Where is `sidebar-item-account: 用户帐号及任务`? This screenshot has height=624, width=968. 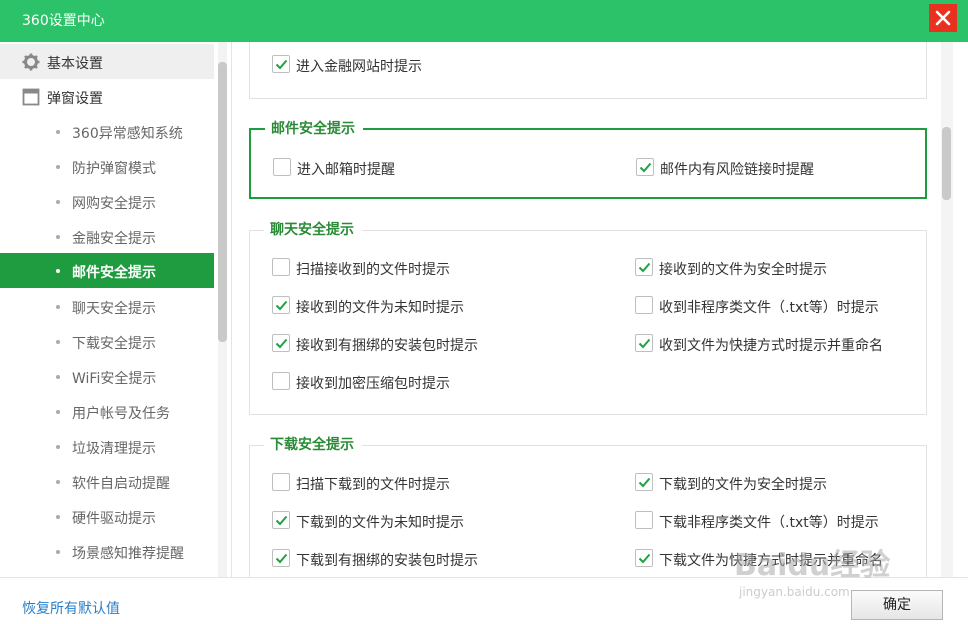
sidebar-item-account: 用户帐号及任务 is located at coordinates (107, 411).